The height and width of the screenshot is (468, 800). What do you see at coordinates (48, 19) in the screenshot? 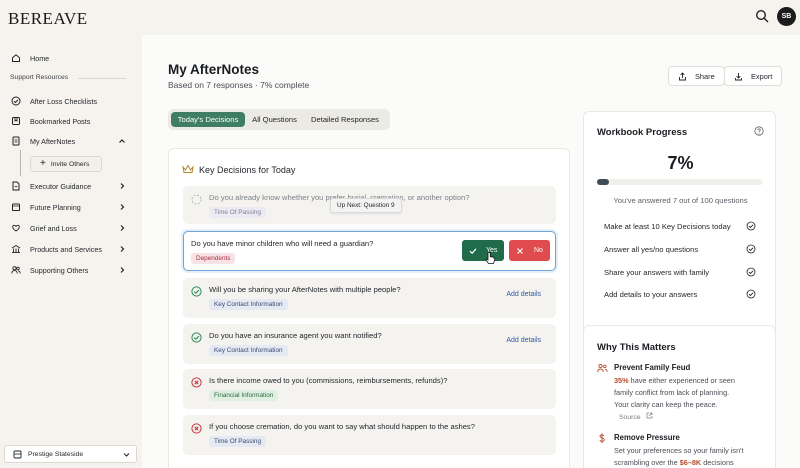
I see `brand-logo: BEREAVE` at bounding box center [48, 19].